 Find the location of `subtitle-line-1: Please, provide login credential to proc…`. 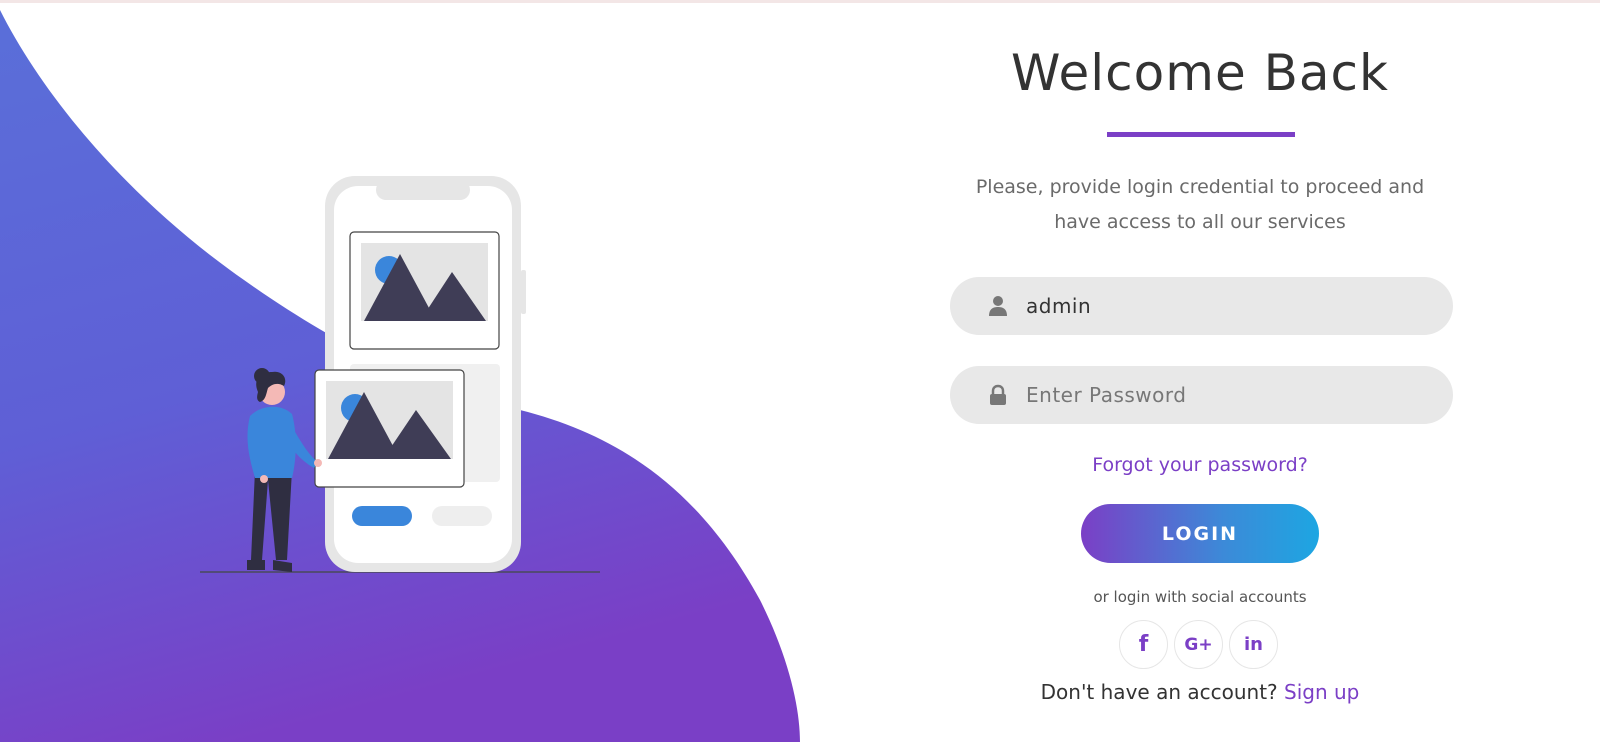

subtitle-line-1: Please, provide login credential to proc… is located at coordinates (1200, 187).